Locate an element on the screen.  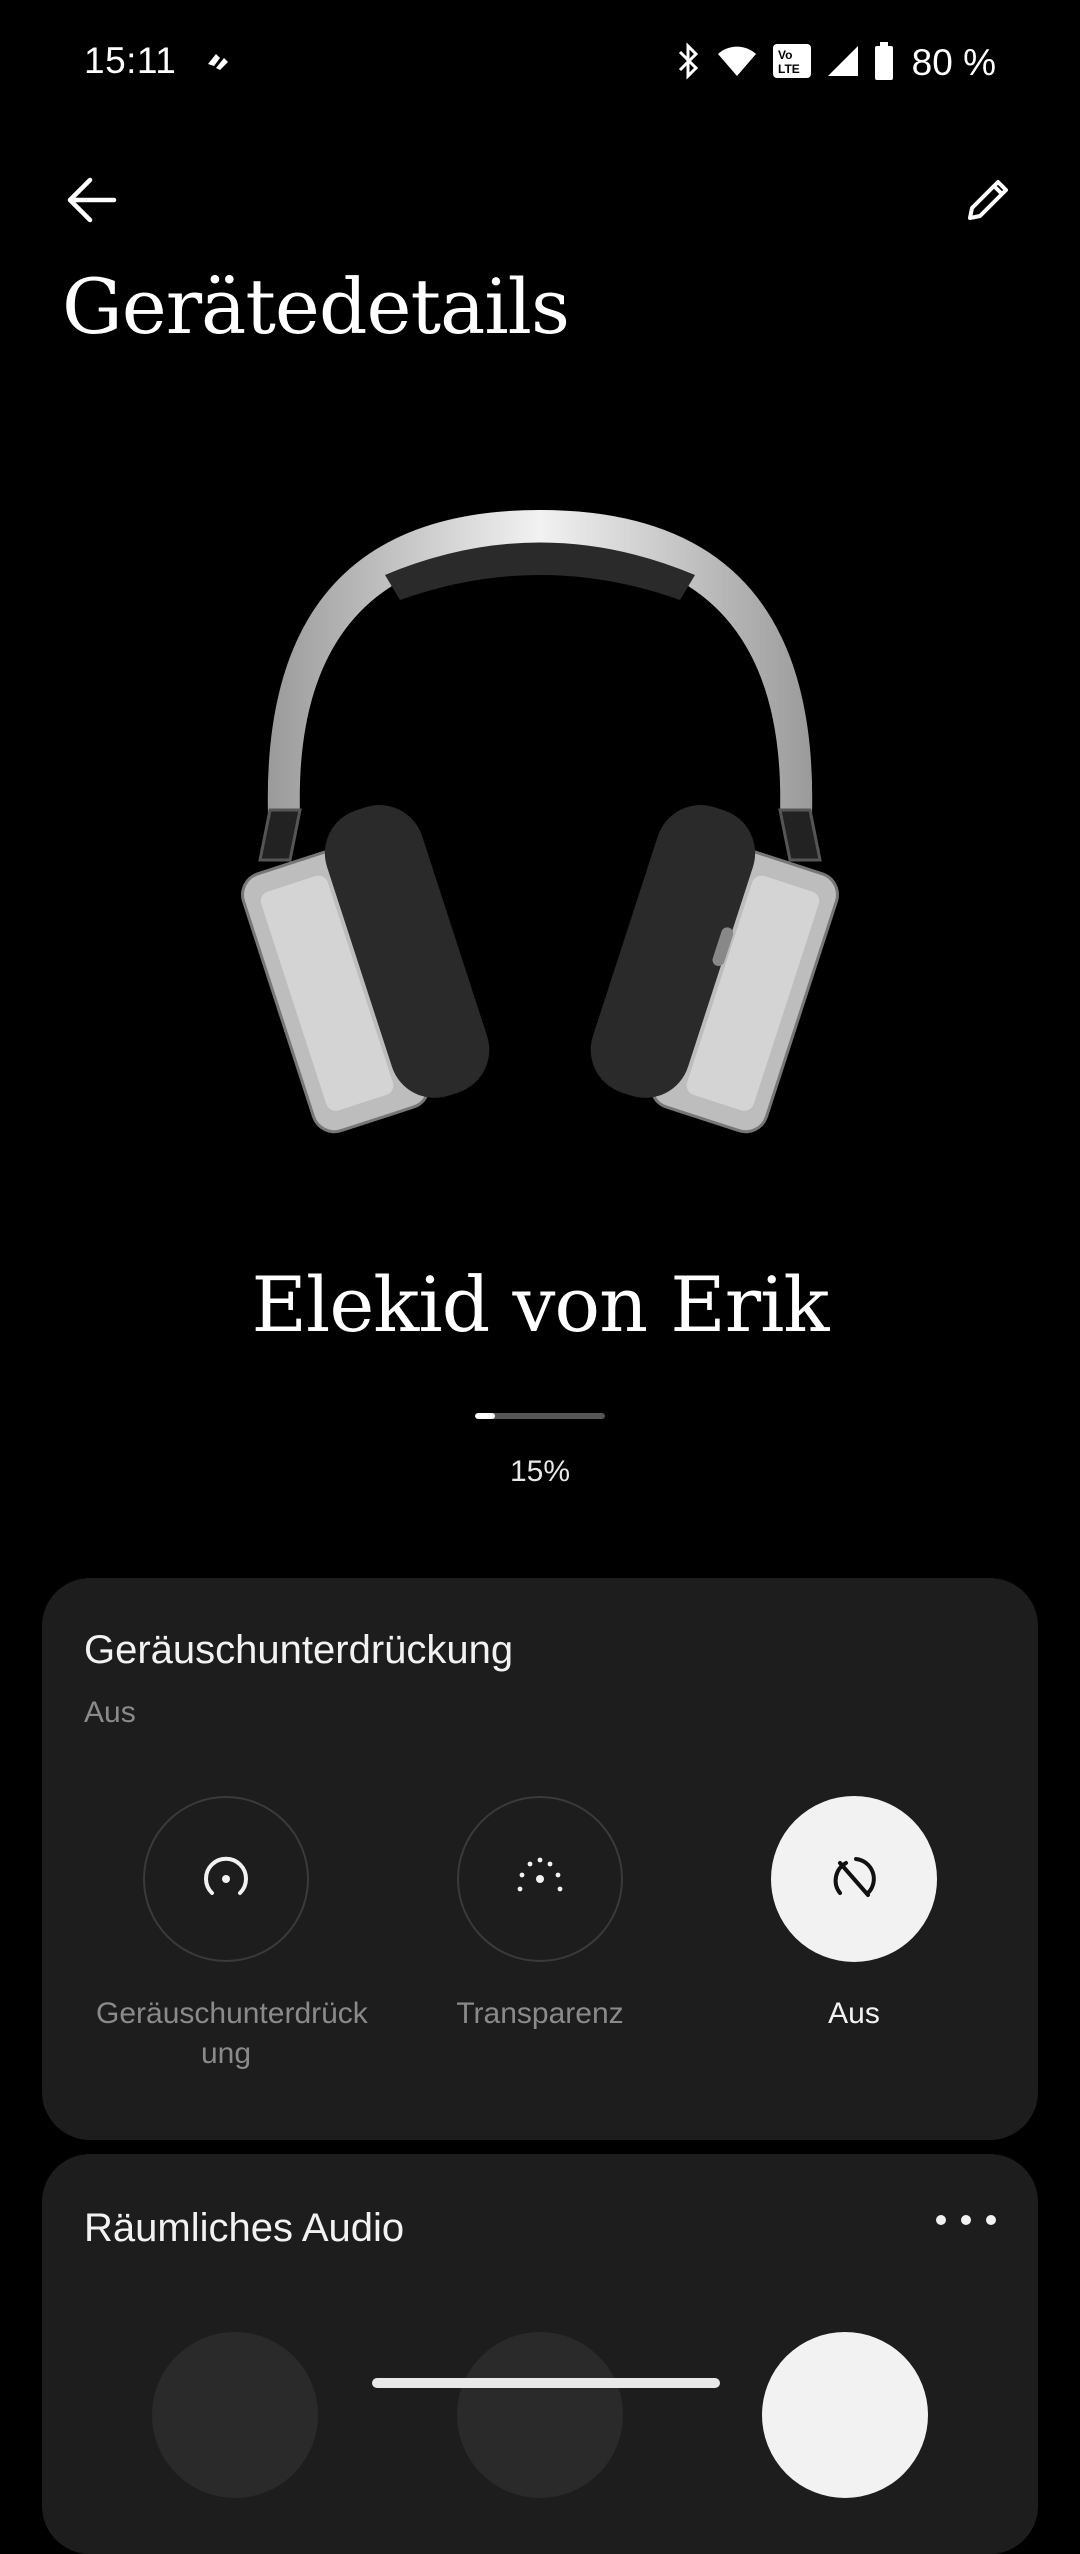
anc-off-icon is located at coordinates (854, 1877).